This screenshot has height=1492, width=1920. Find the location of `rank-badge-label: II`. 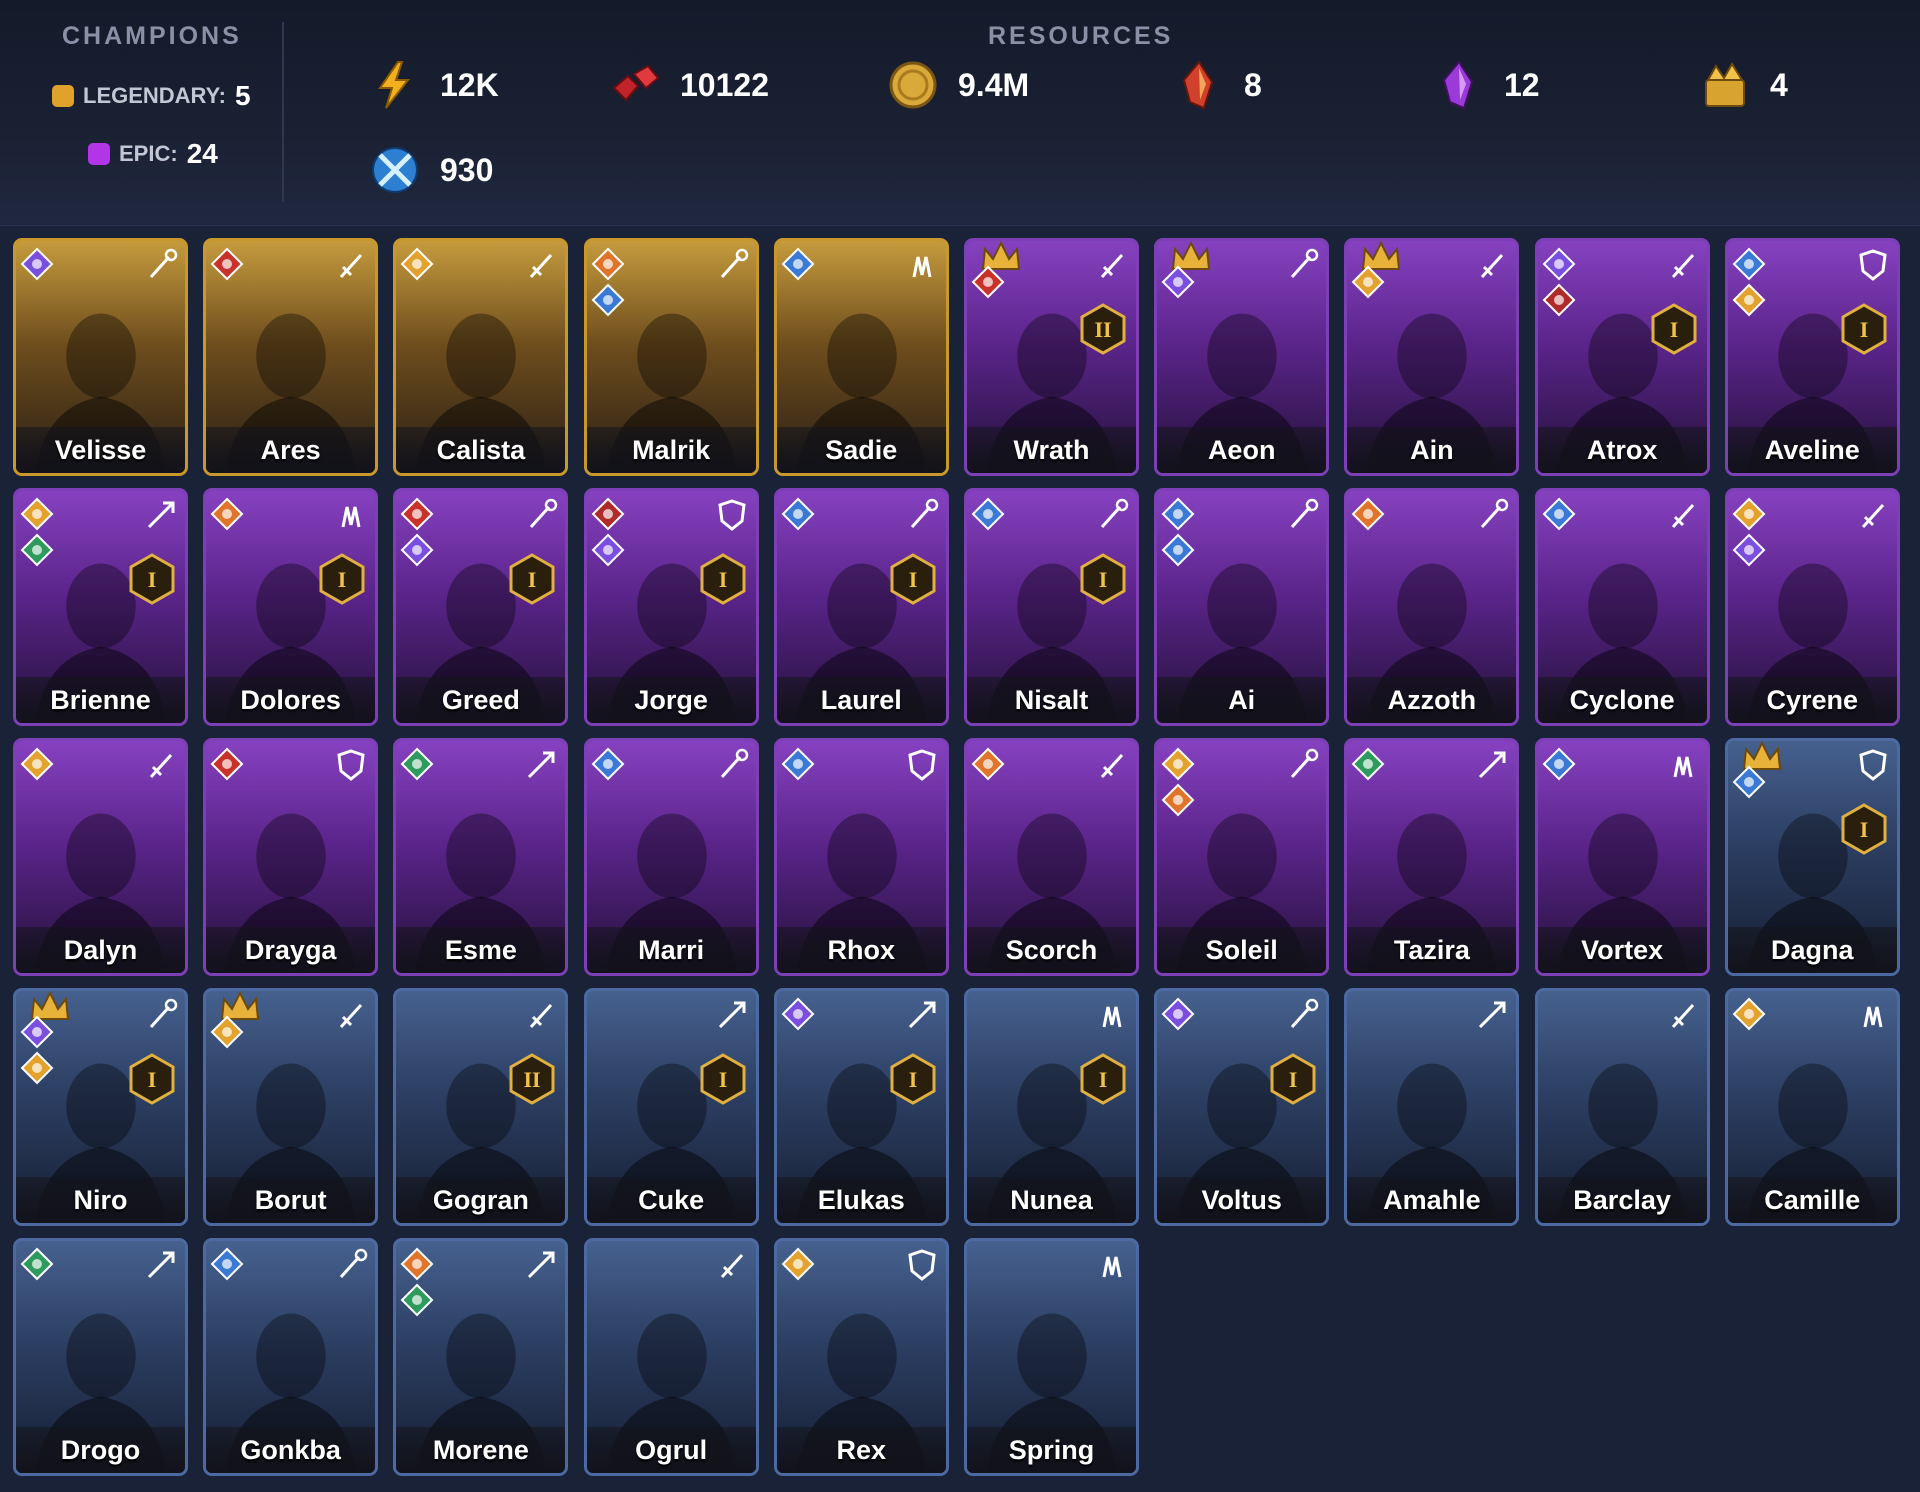

rank-badge-label: II is located at coordinates (532, 1079).